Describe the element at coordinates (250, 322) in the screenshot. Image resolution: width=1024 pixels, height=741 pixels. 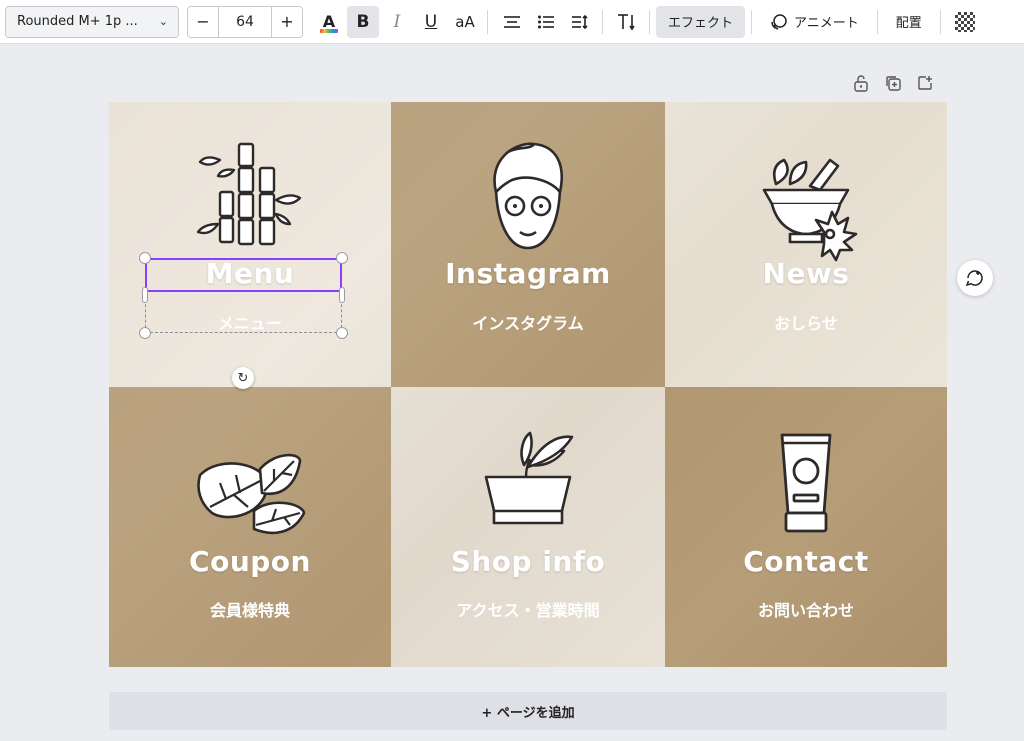
I see `tile-subtitle: メニュー` at that location.